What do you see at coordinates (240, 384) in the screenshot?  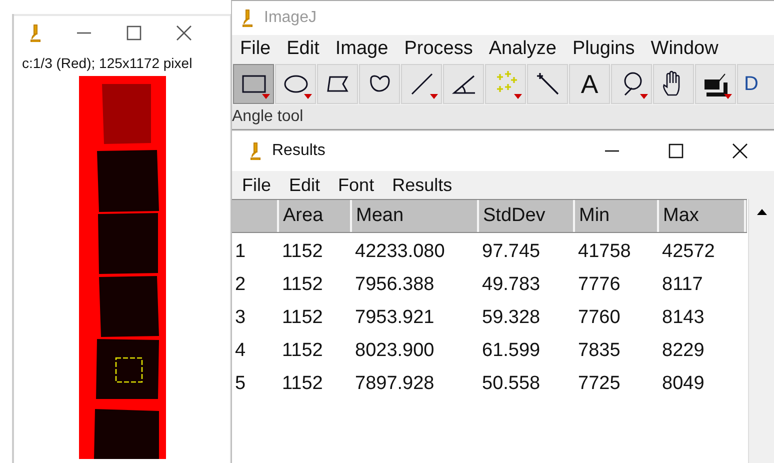 I see `row-number: 5` at bounding box center [240, 384].